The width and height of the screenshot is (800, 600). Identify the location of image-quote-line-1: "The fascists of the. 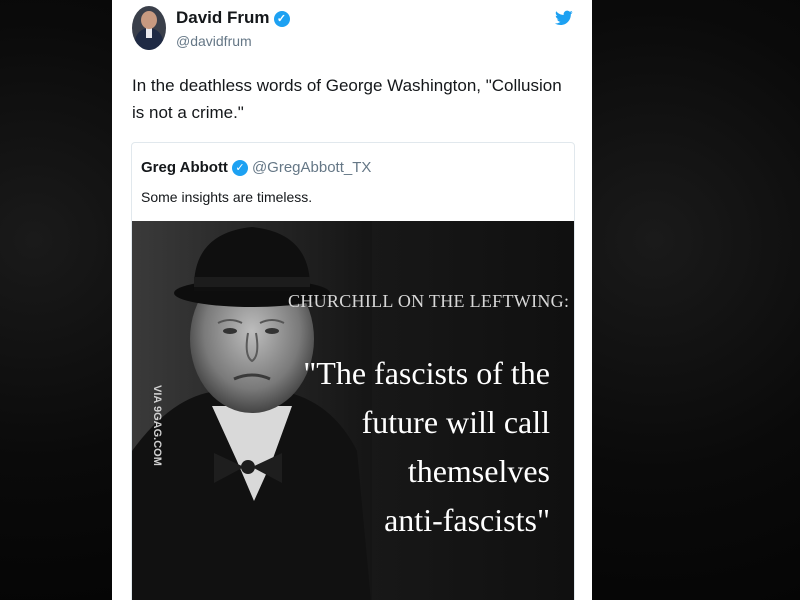
(426, 373).